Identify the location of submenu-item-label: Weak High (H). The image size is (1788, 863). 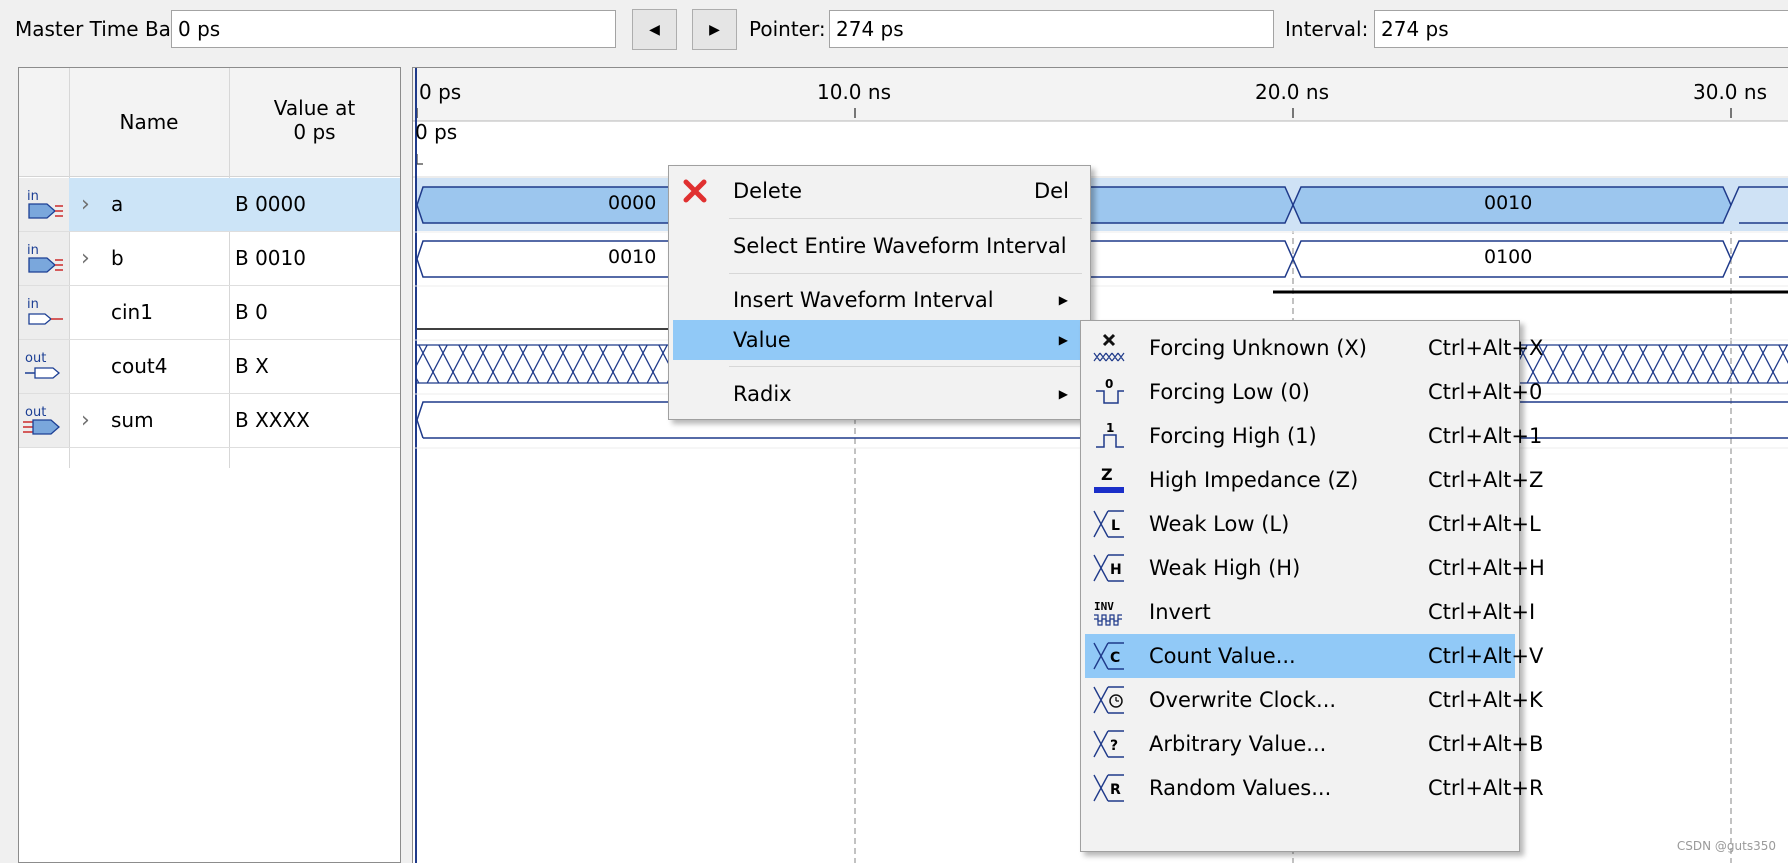
(1225, 568).